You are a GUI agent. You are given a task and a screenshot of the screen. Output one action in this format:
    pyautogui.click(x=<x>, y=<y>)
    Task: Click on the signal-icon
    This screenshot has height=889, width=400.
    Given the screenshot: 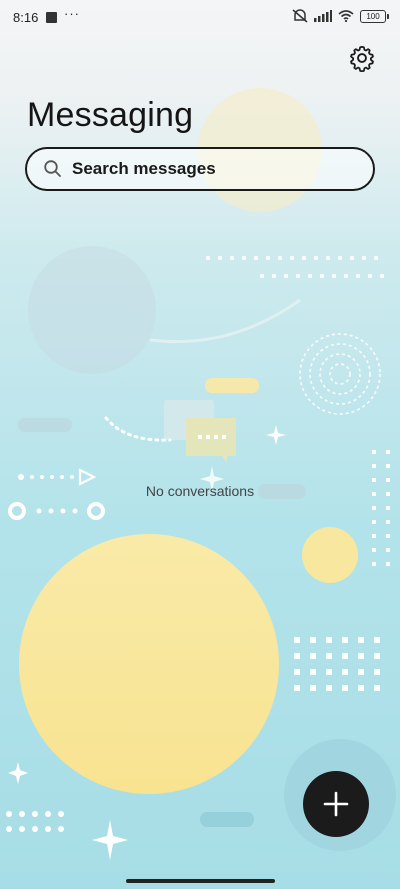 What is the action you would take?
    pyautogui.click(x=323, y=16)
    